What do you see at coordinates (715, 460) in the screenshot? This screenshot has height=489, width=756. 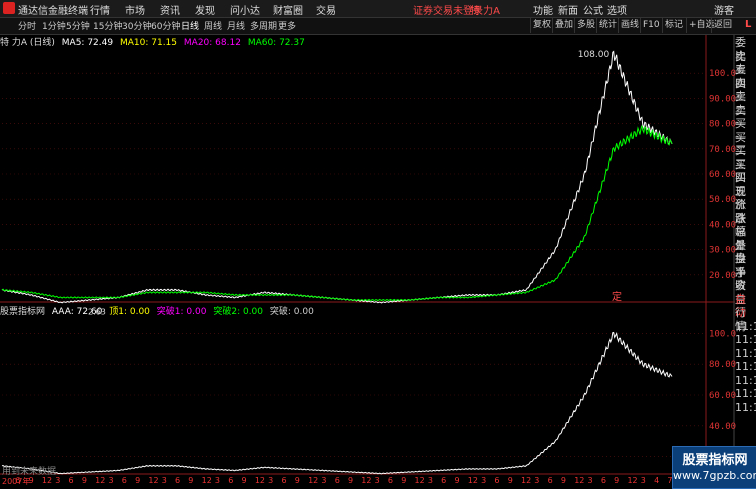 I see `watermark-title: 股票指标网` at bounding box center [715, 460].